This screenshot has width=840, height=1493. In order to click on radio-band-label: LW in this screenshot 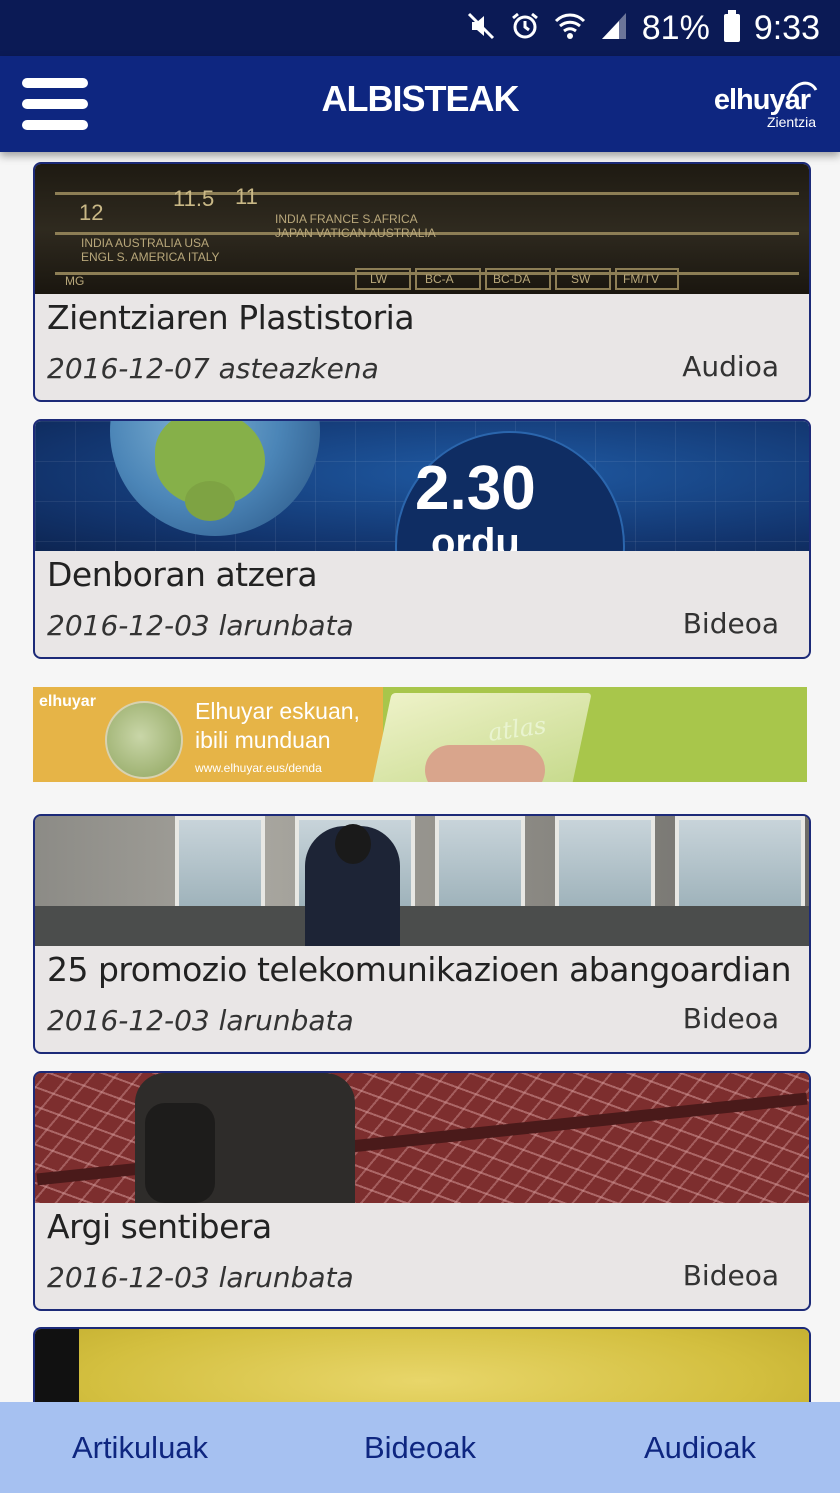, I will do `click(379, 279)`.